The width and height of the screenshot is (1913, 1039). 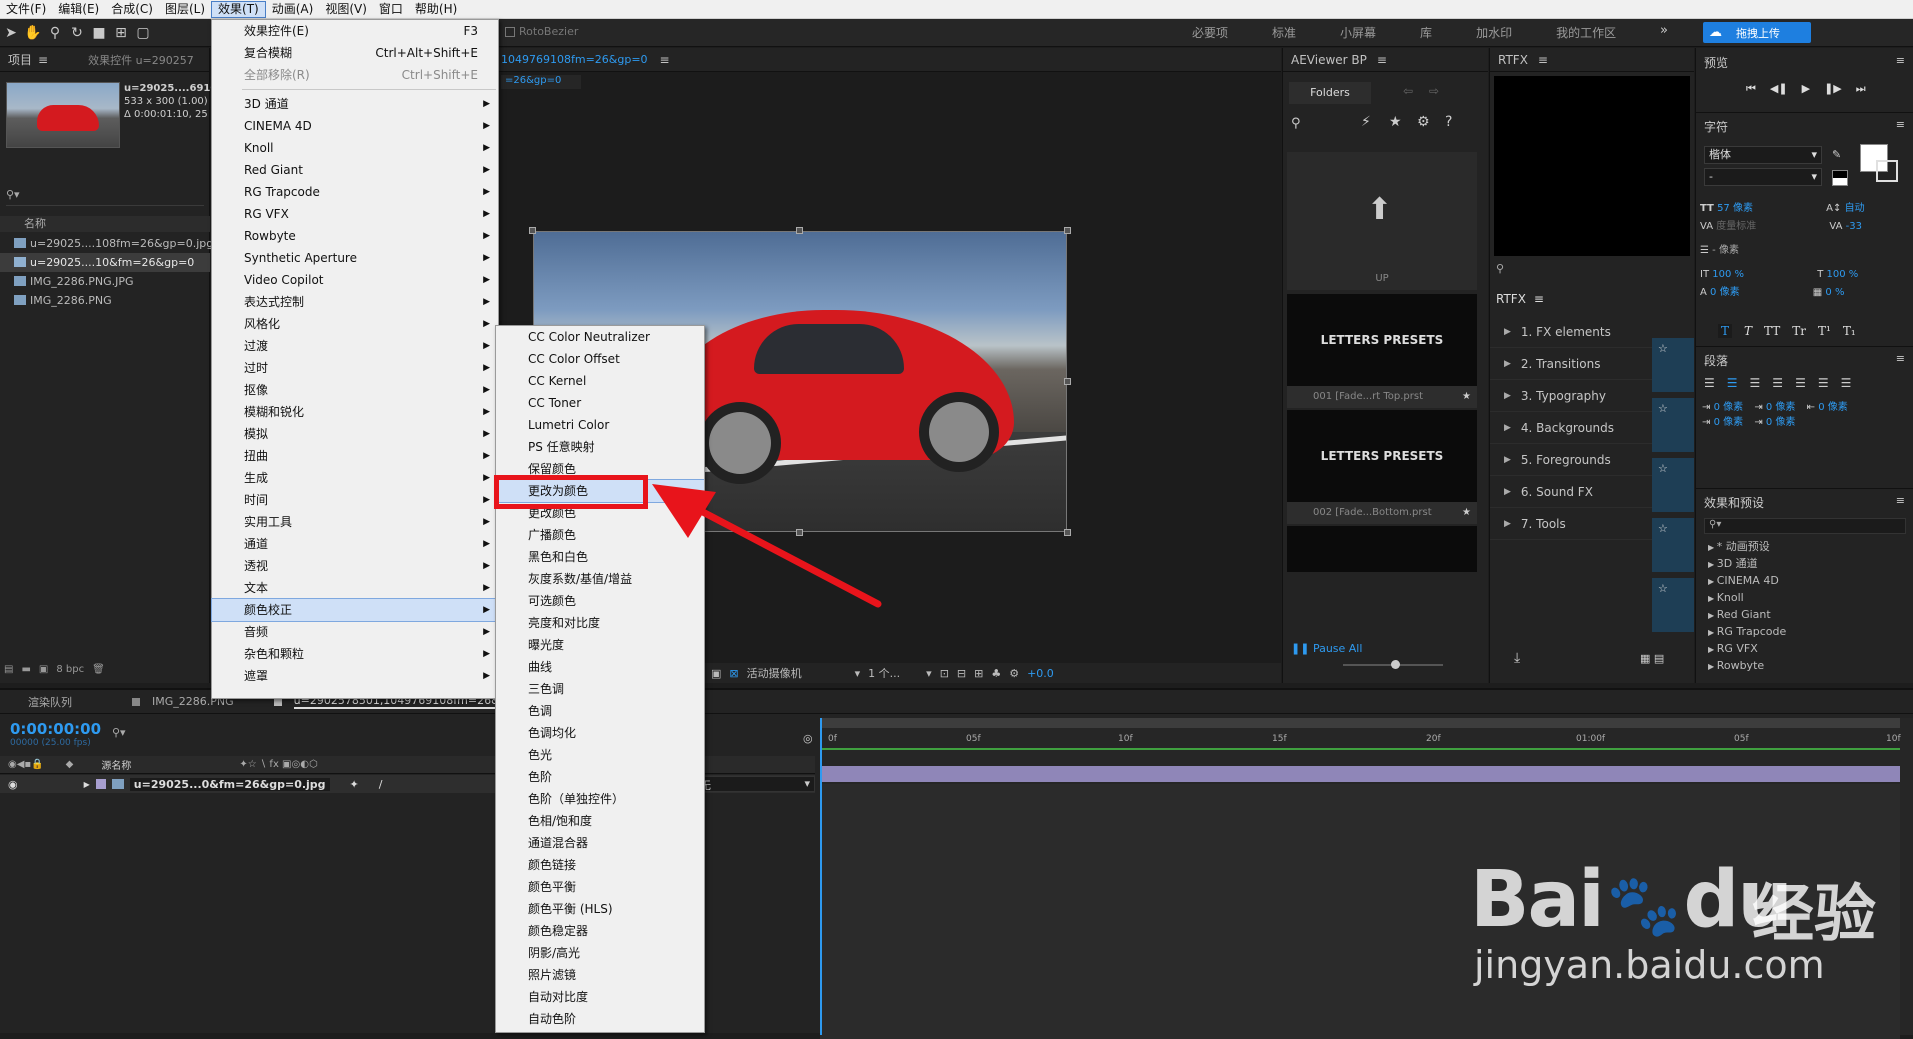 What do you see at coordinates (1804, 614) in the screenshot?
I see `list-item: ▶ Red Giant` at bounding box center [1804, 614].